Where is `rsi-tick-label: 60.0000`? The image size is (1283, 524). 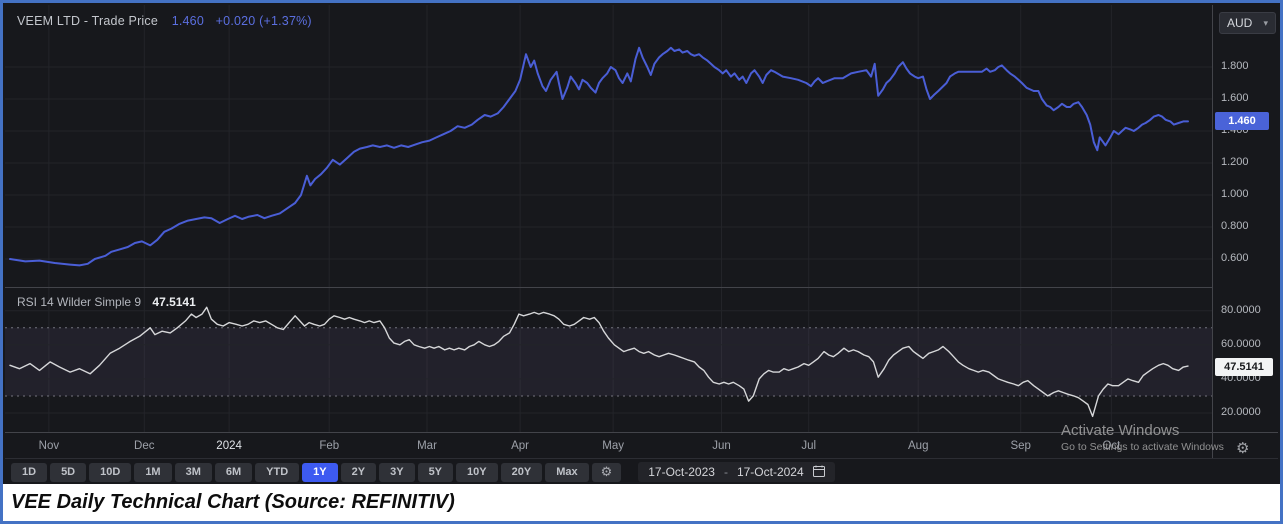
rsi-tick-label: 60.0000 is located at coordinates (1241, 343).